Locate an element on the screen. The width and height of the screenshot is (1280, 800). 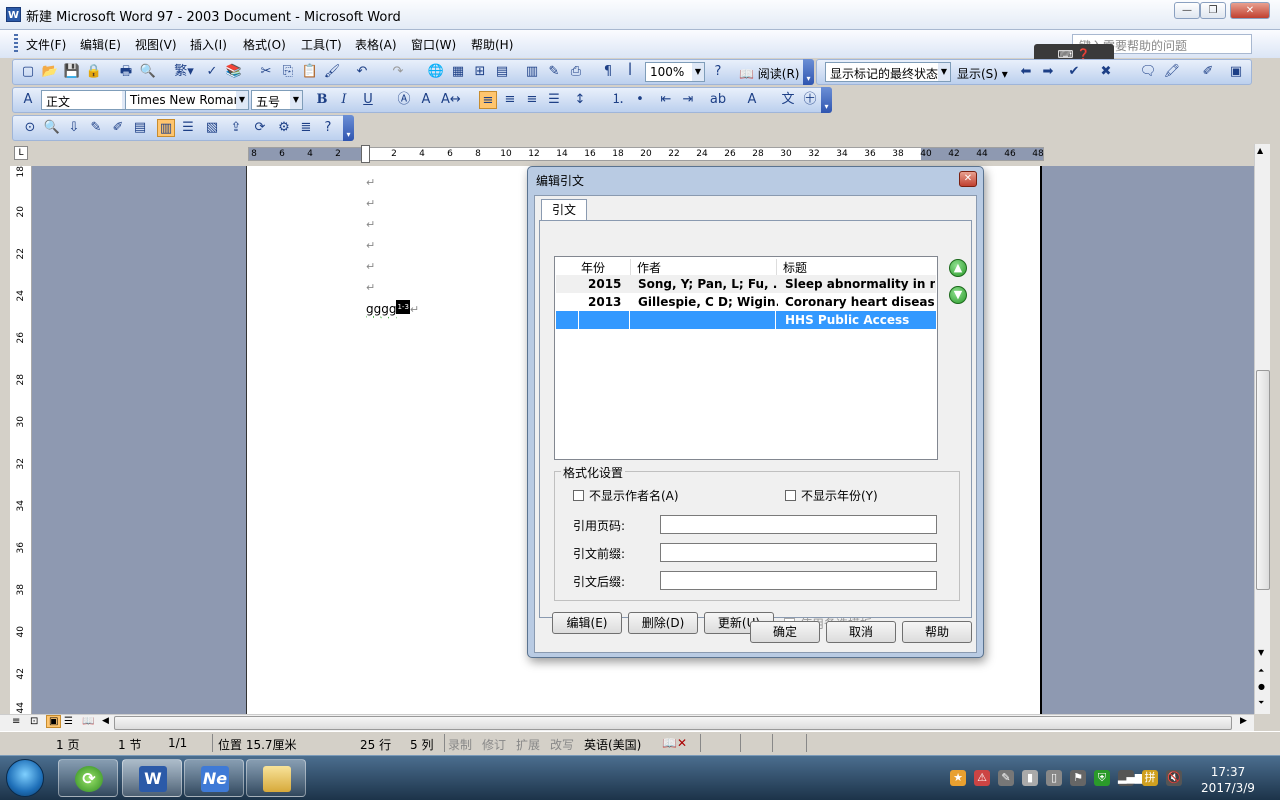
spelling-icon: ✓ is located at coordinates (212, 72).